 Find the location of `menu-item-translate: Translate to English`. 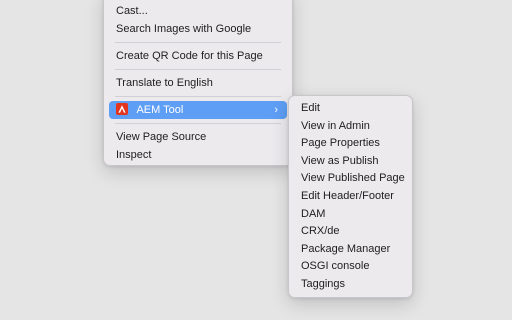

menu-item-translate: Translate to English is located at coordinates (198, 83).